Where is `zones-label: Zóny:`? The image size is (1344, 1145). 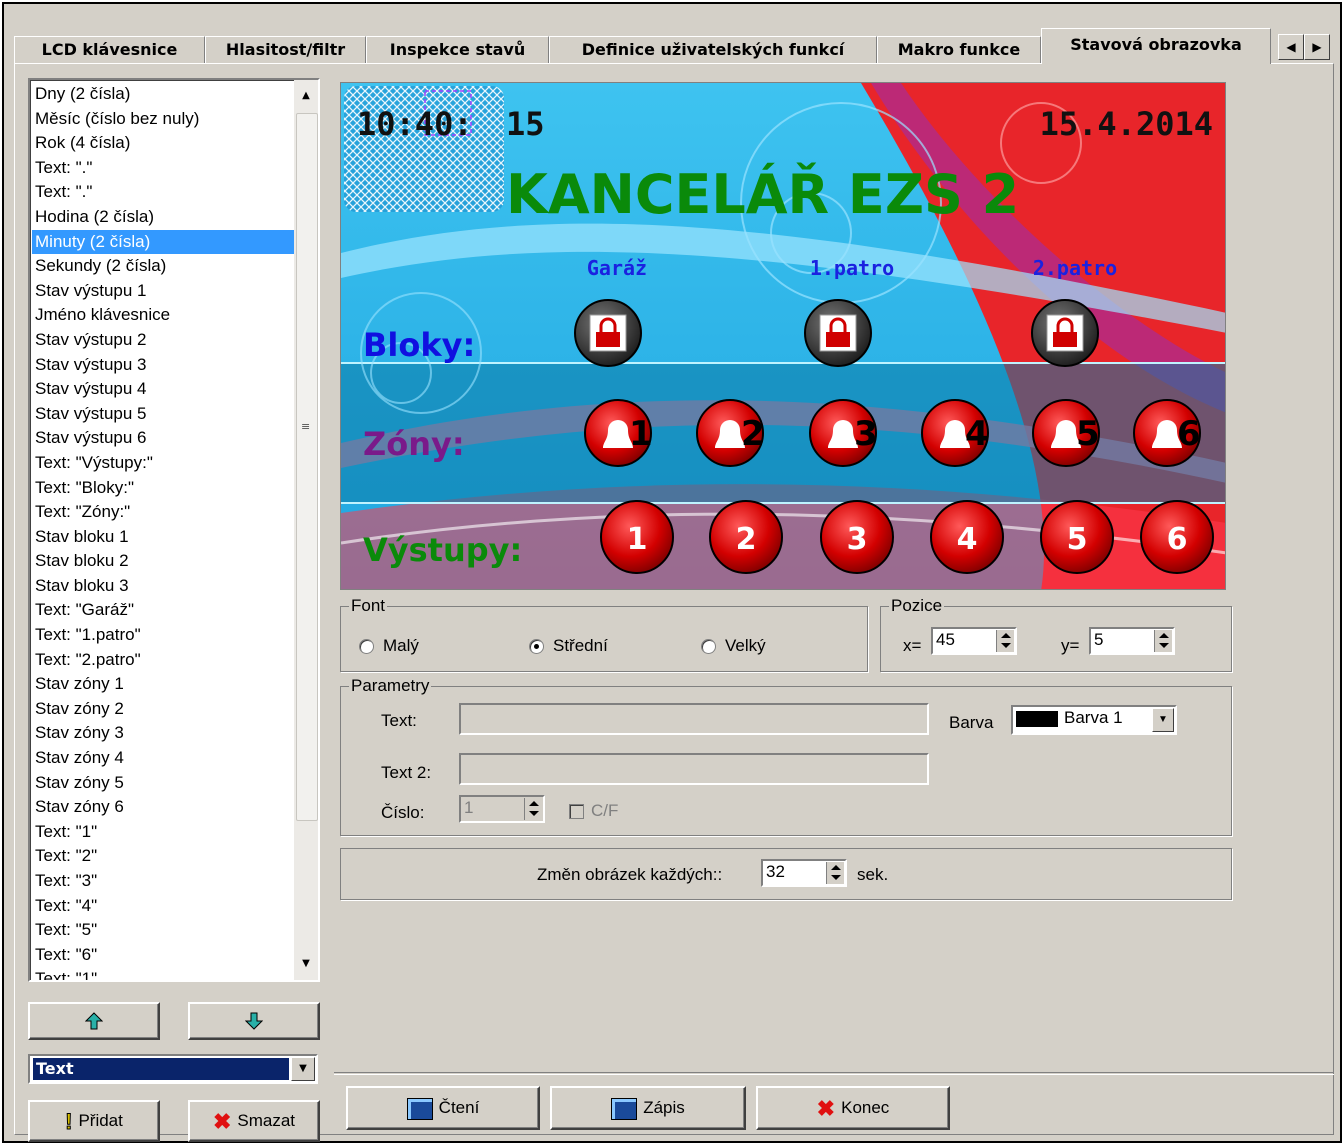 zones-label: Zóny: is located at coordinates (414, 444).